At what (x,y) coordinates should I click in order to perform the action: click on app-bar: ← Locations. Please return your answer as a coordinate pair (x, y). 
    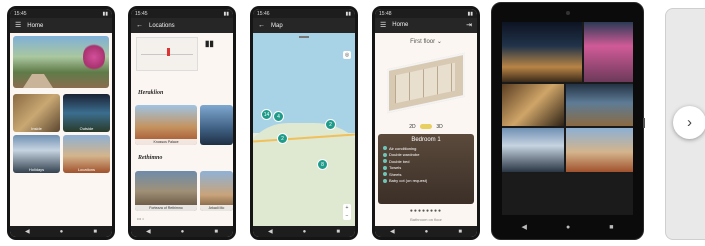
    Looking at the image, I should click on (182, 25).